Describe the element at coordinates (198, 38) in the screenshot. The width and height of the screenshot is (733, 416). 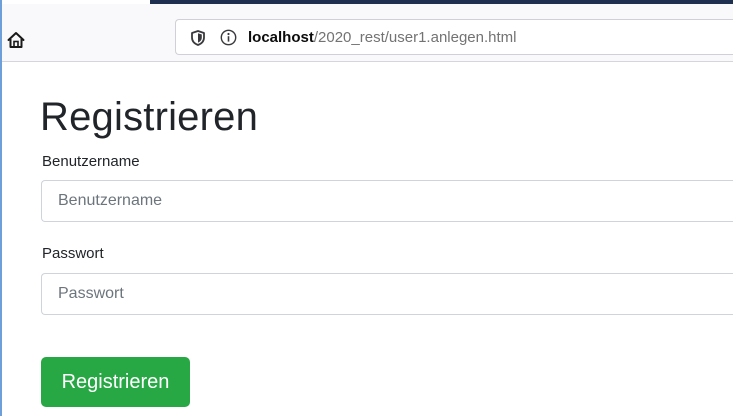
I see `shield-icon` at that location.